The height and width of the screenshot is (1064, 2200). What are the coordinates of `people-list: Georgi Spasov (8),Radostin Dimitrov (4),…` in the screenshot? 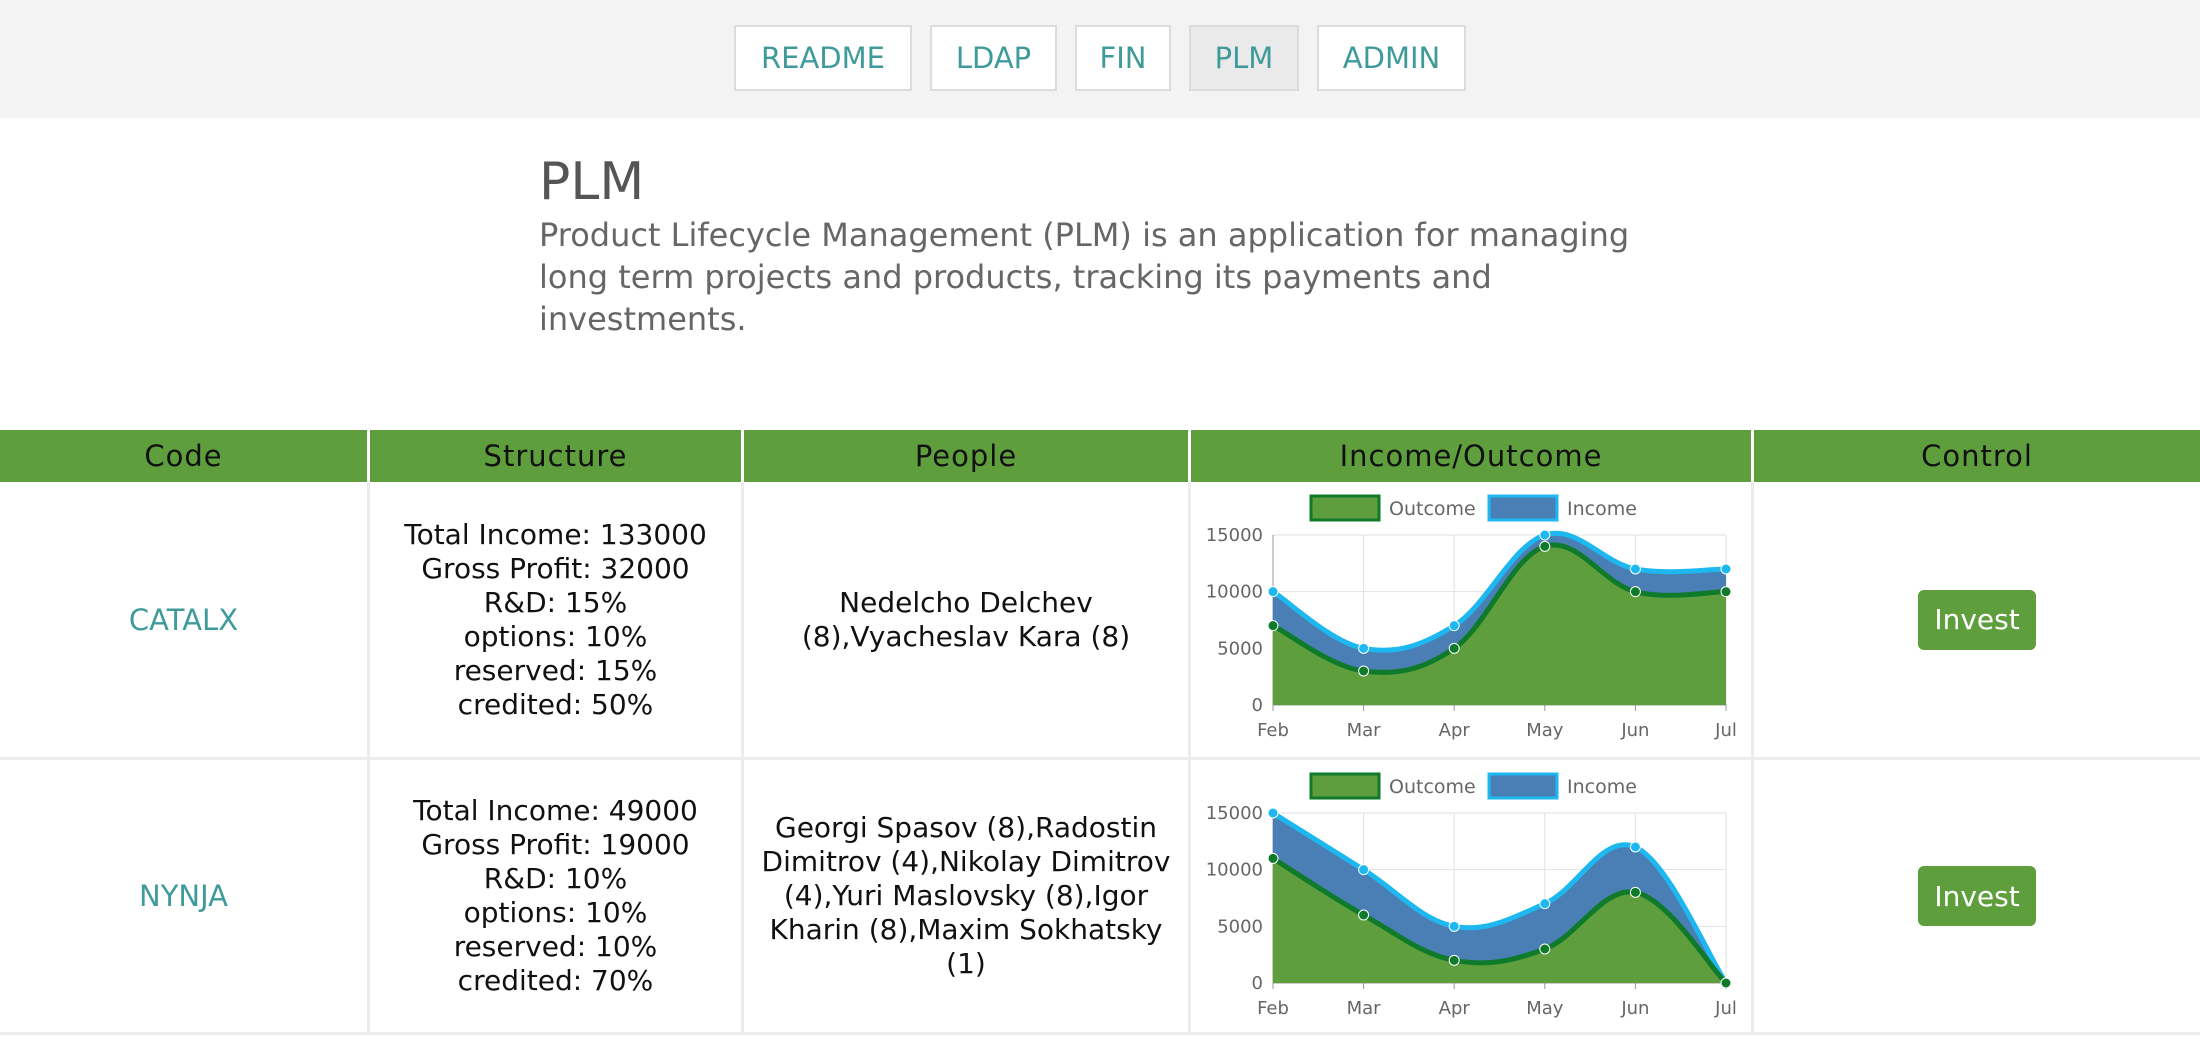 It's located at (966, 895).